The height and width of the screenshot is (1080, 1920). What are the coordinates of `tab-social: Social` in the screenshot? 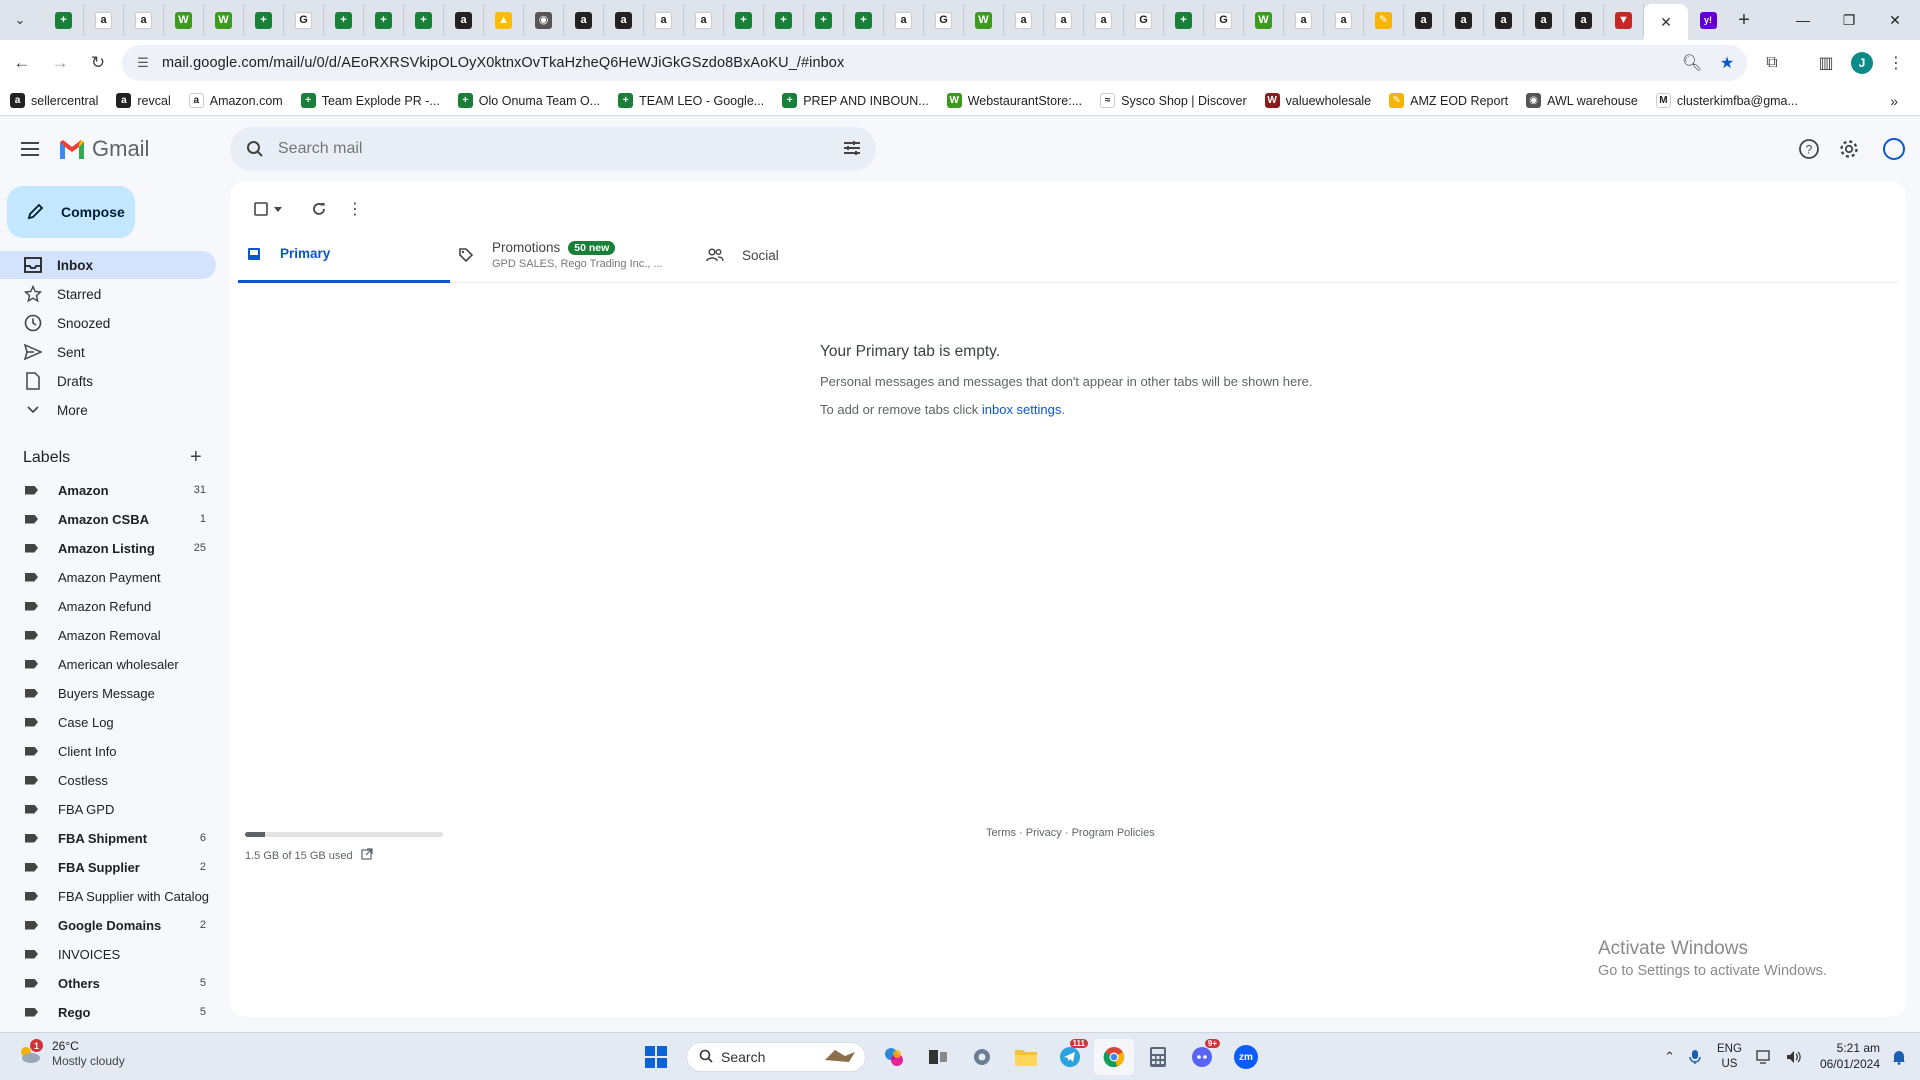 It's located at (804, 255).